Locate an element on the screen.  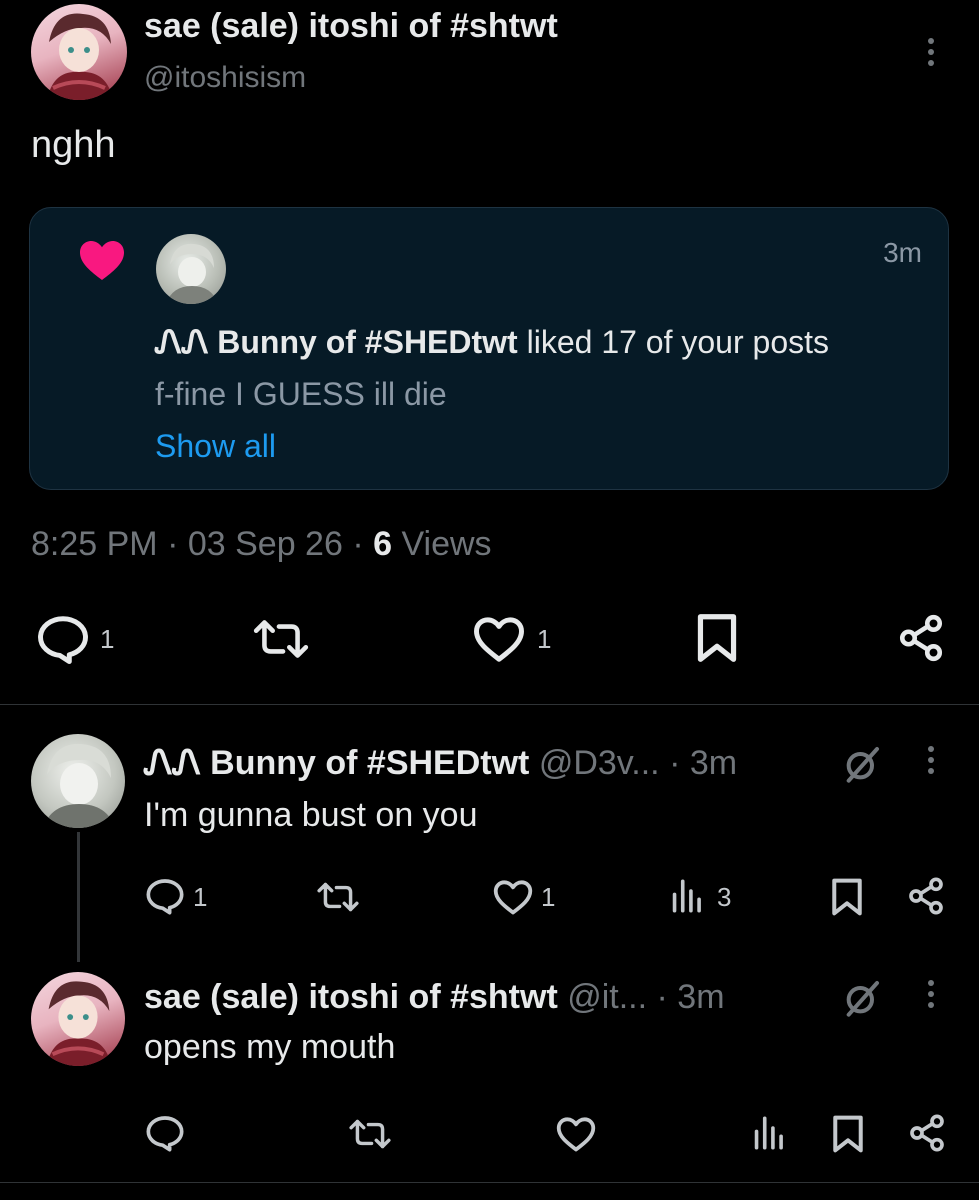
action-text: liked 17 of your posts is located at coordinates (673, 342).